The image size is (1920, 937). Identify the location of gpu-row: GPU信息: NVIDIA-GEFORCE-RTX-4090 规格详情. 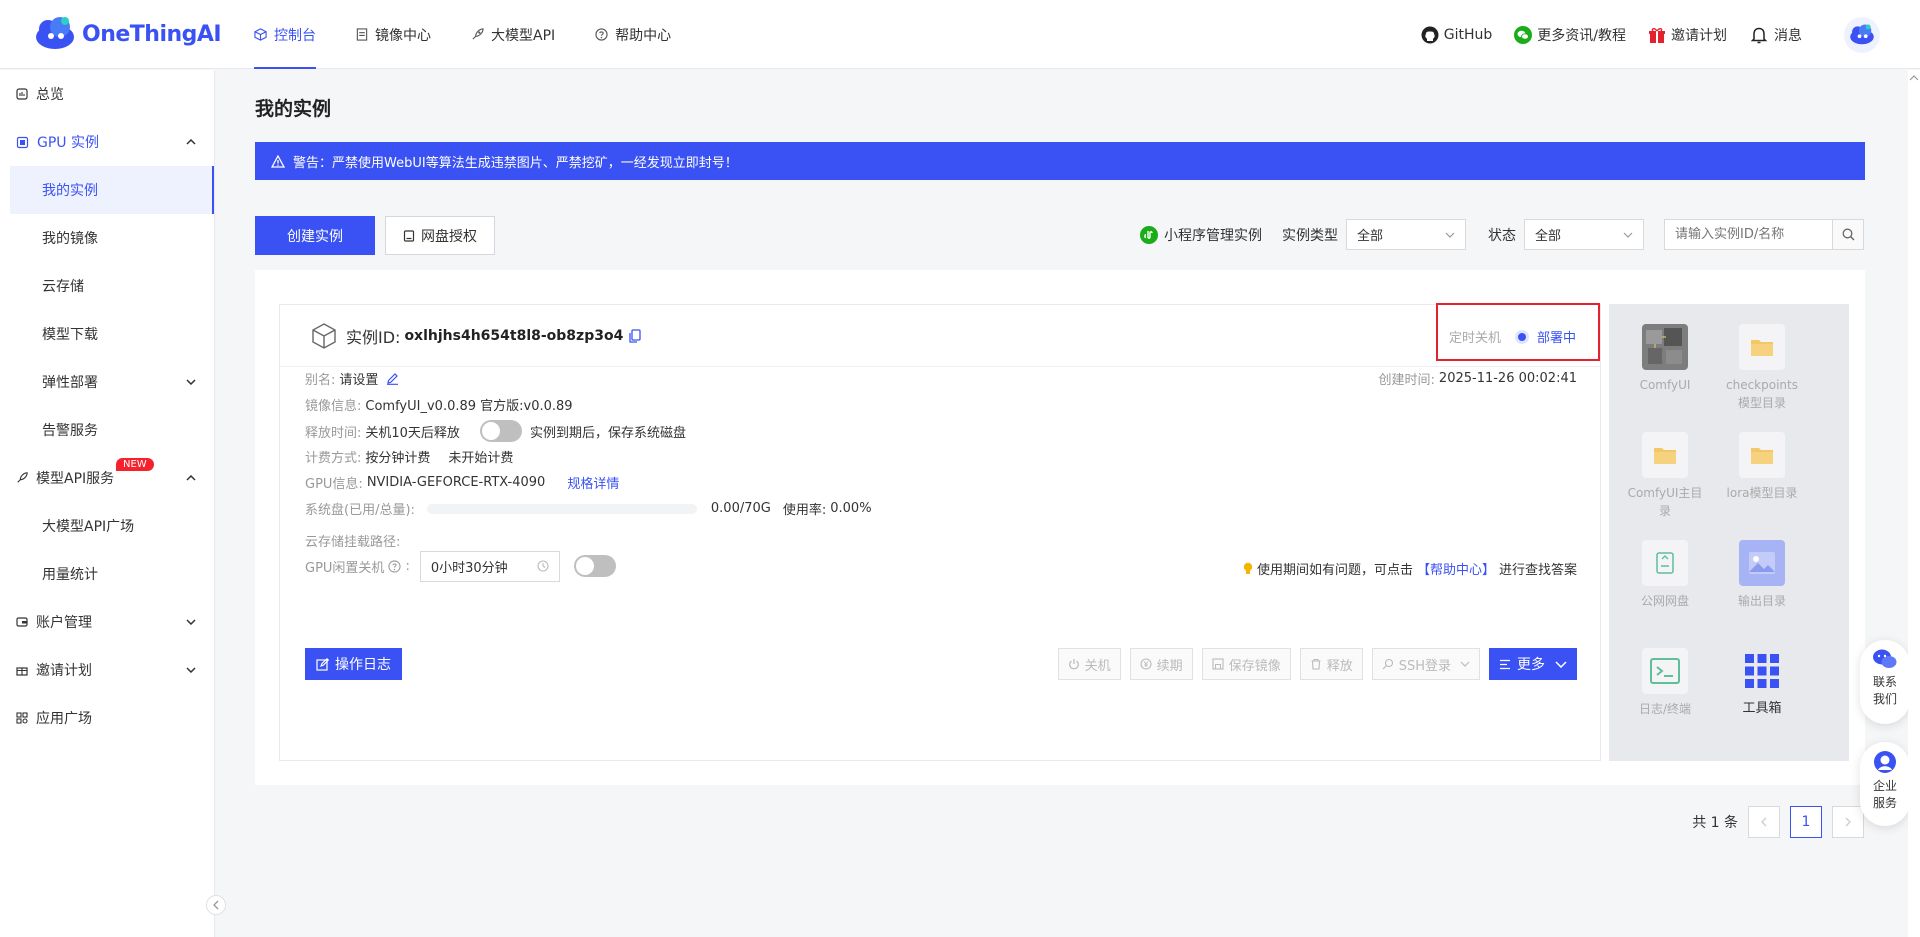
(462, 482).